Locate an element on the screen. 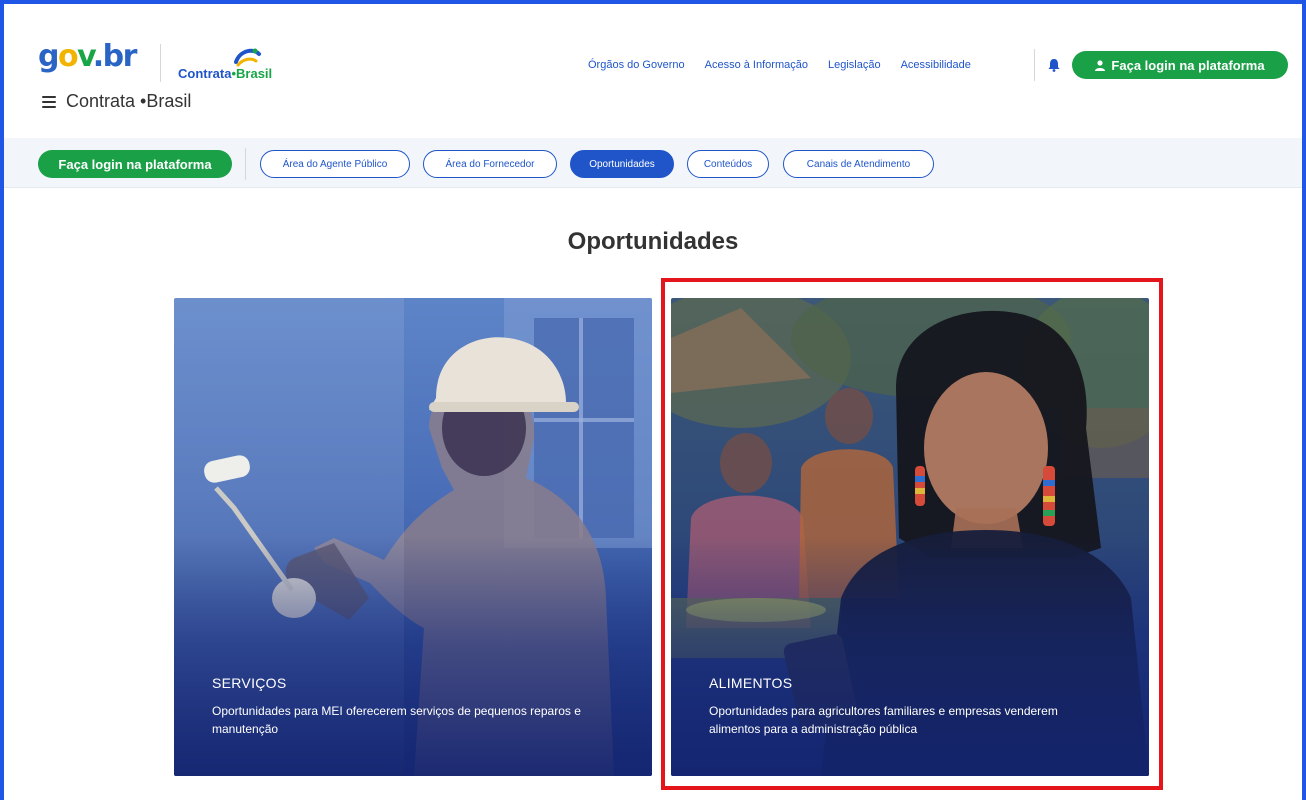 The image size is (1306, 800). top-link-orgaos: Órgãos do Governo is located at coordinates (636, 65).